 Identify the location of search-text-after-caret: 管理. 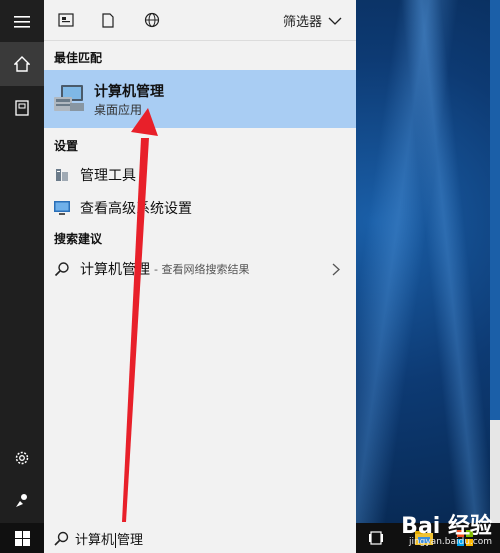
(130, 540).